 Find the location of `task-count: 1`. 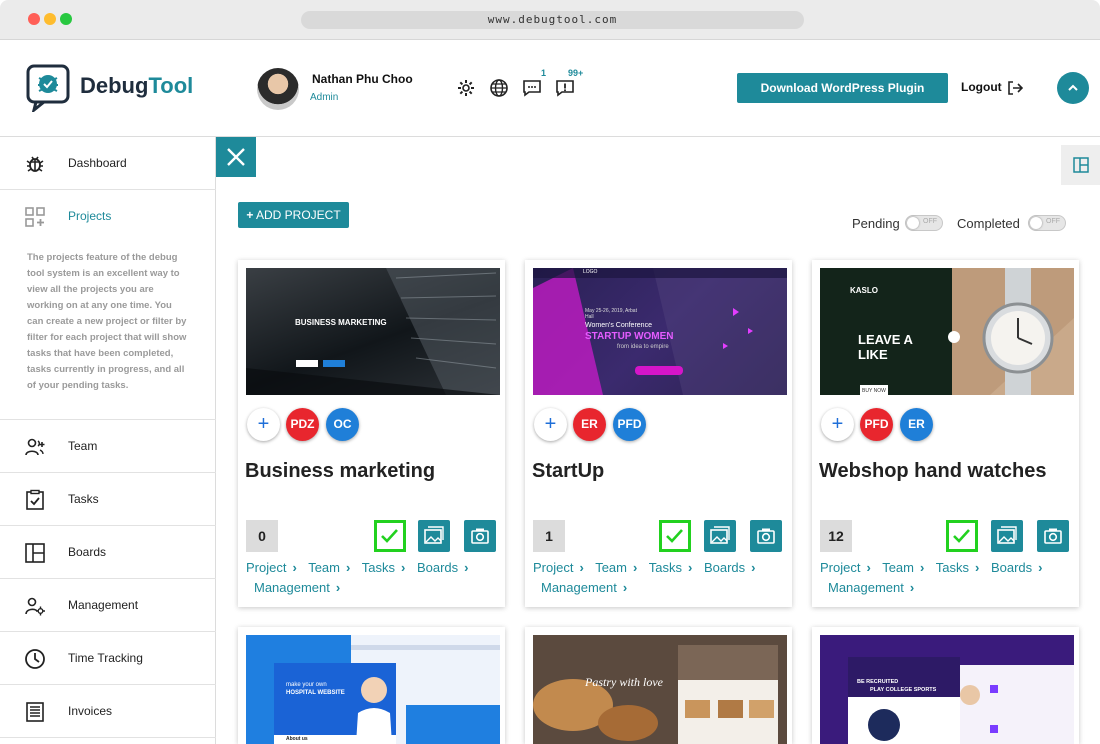

task-count: 1 is located at coordinates (549, 536).